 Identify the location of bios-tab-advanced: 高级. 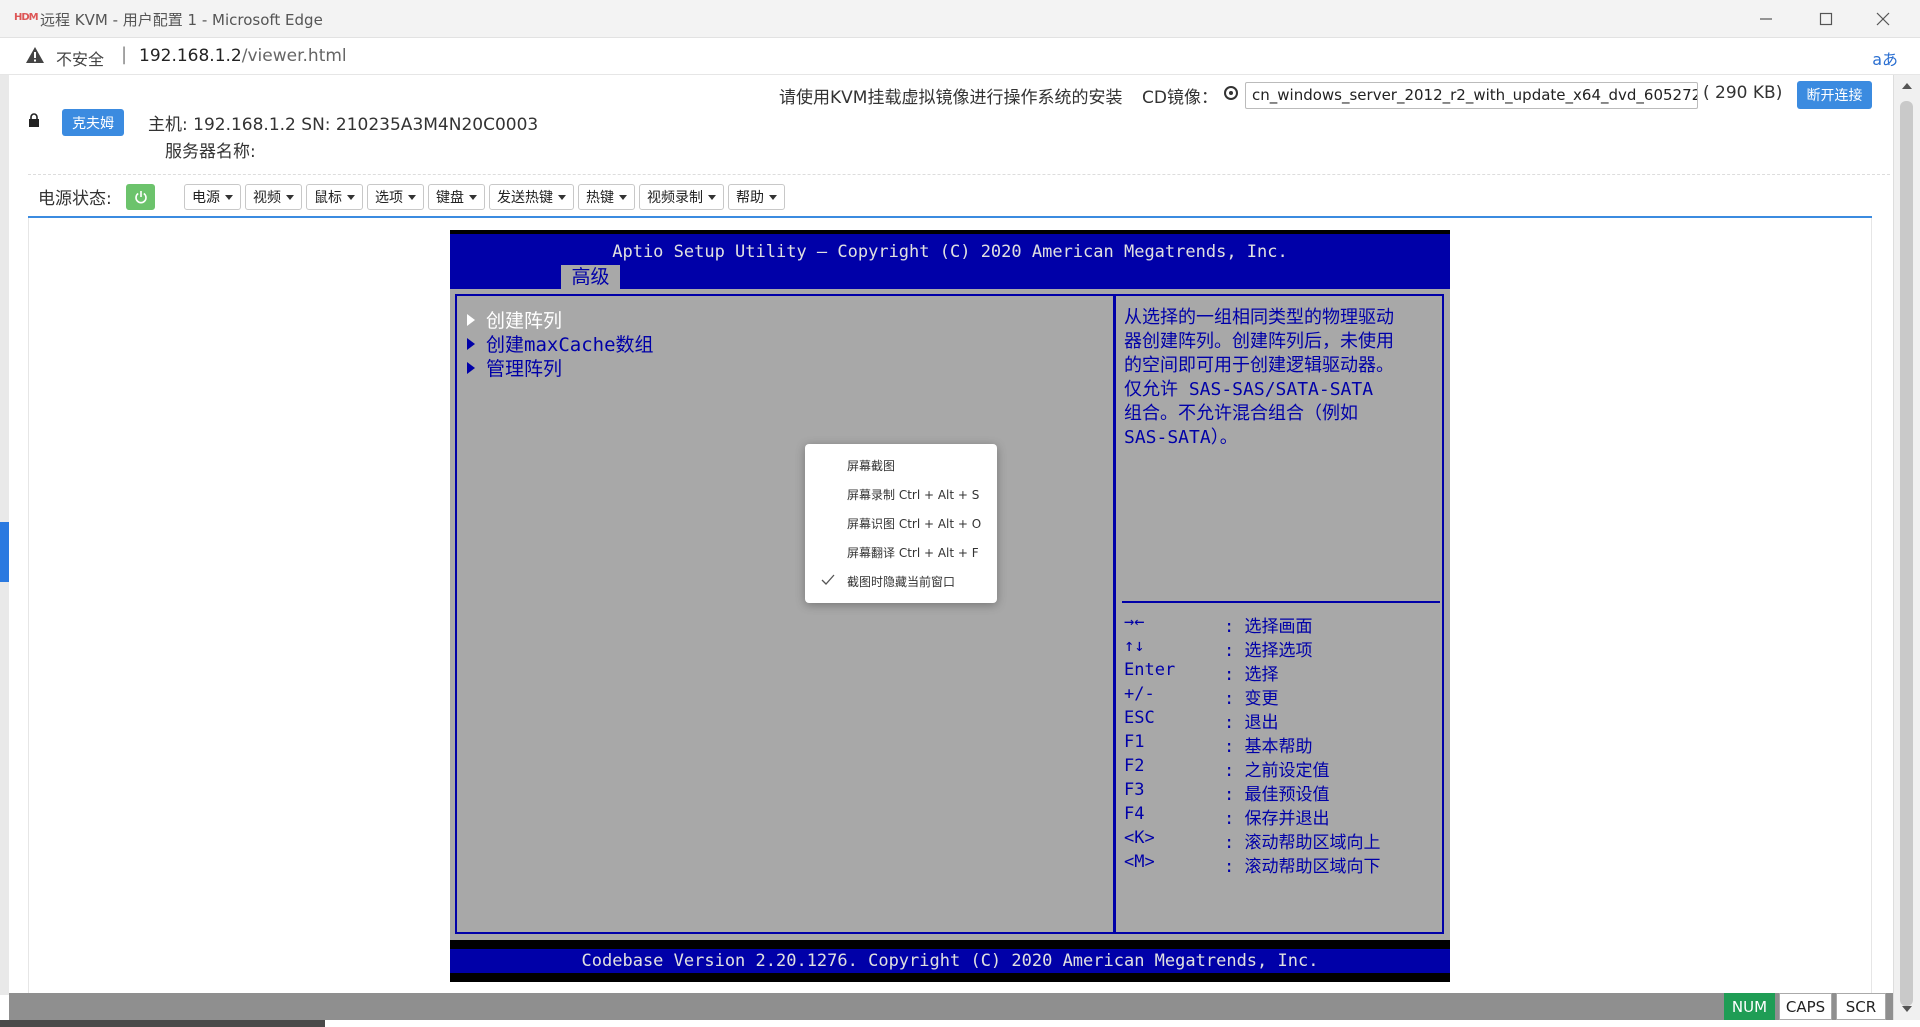
(590, 277).